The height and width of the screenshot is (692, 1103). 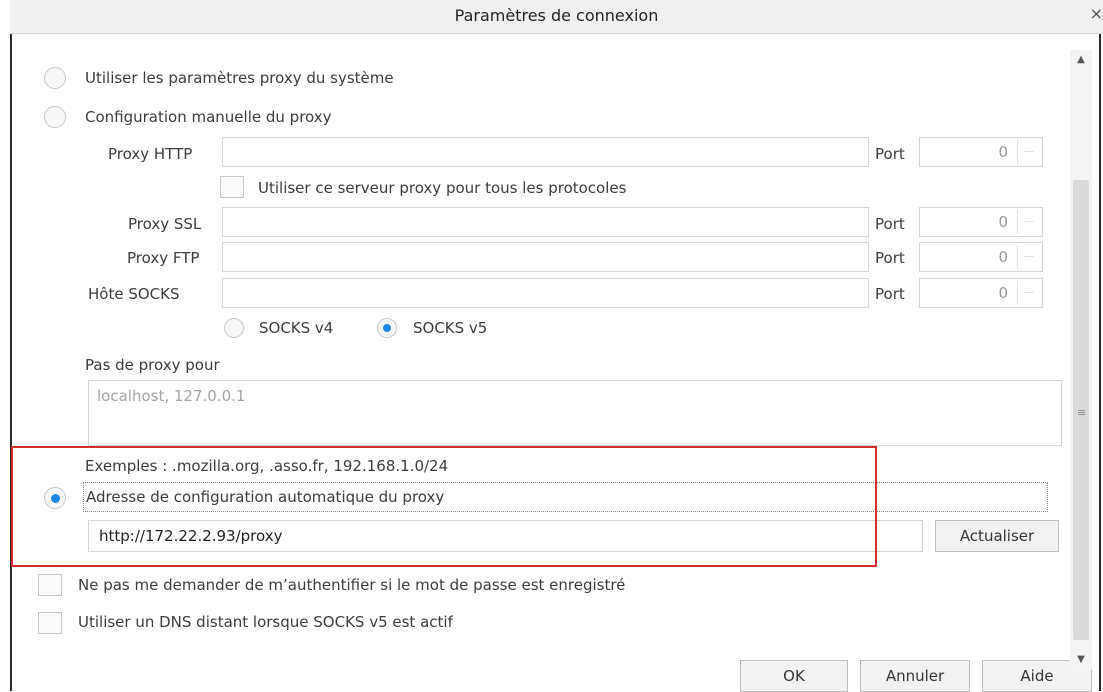 I want to click on label-proxy-ftp: Proxy FTP, so click(x=163, y=258).